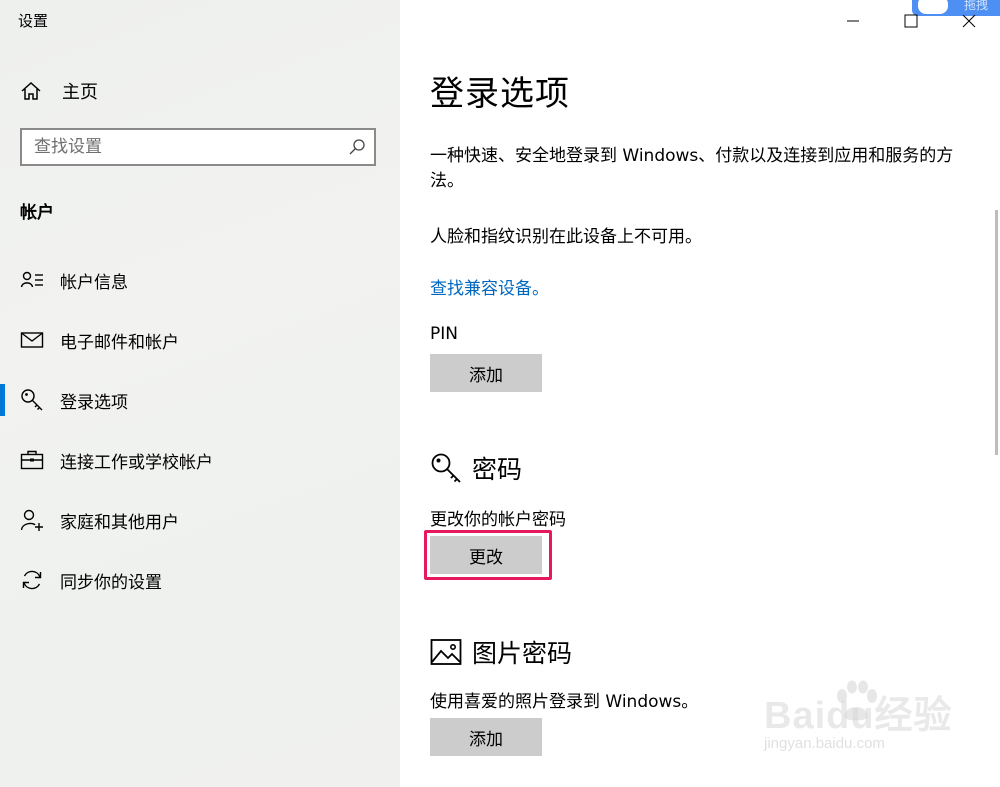 This screenshot has width=1000, height=787. I want to click on face-fingerprint-notice: 人脸和指纹识别在此设备上不可用。, so click(566, 237).